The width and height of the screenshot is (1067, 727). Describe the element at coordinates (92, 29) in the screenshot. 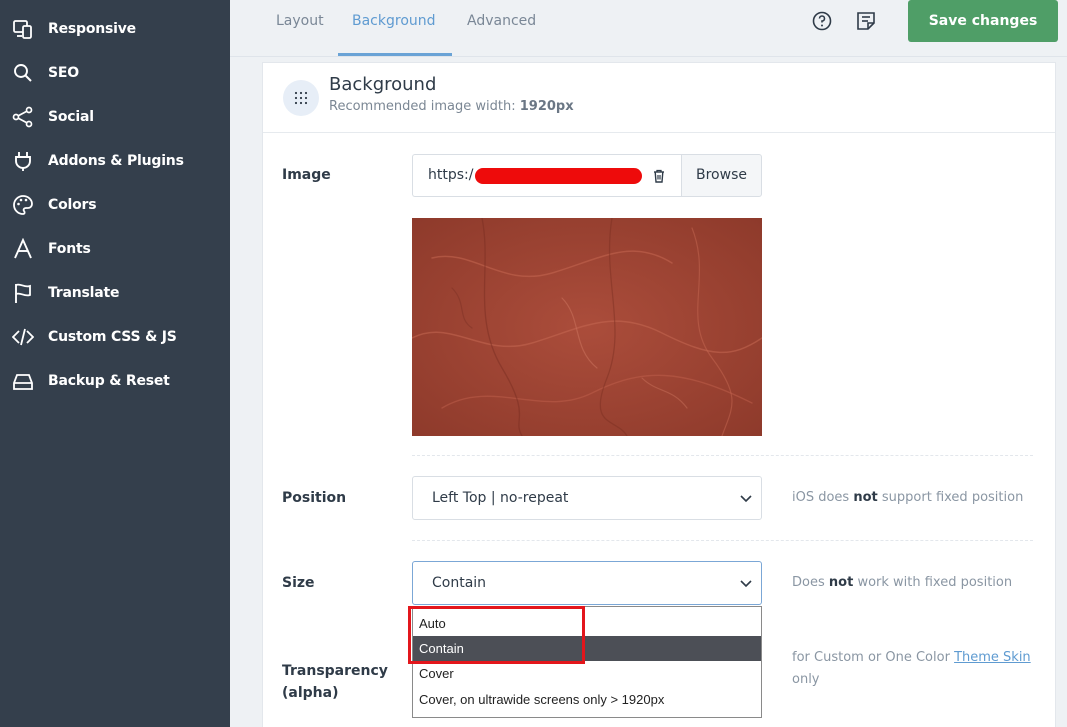

I see `sidebar-item-label: Responsive` at that location.